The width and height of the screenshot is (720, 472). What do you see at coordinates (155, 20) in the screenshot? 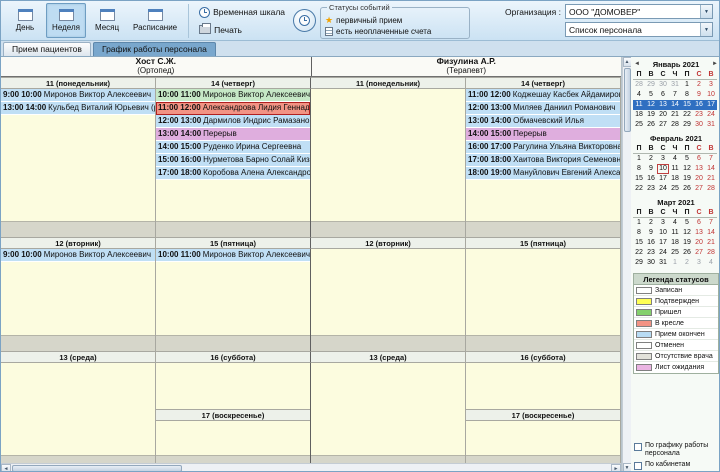
I see `view-button-schedule: Расписание` at bounding box center [155, 20].